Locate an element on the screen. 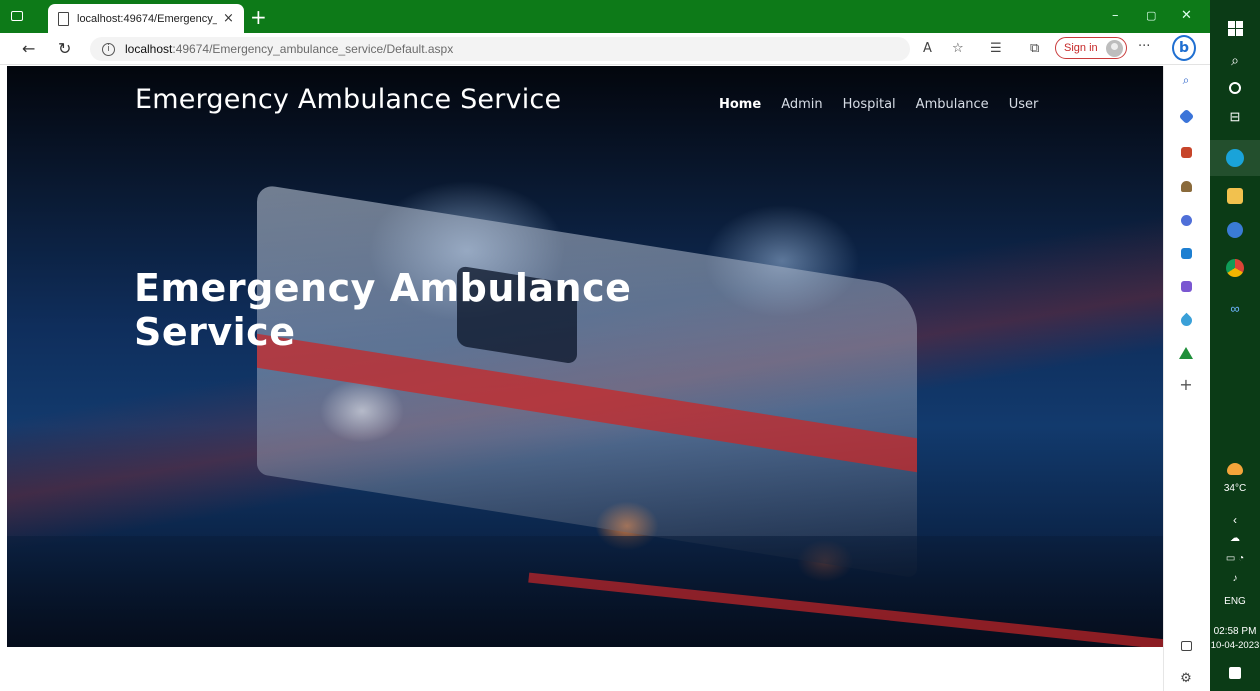  clock-date: 10-04-2023 is located at coordinates (1235, 645).